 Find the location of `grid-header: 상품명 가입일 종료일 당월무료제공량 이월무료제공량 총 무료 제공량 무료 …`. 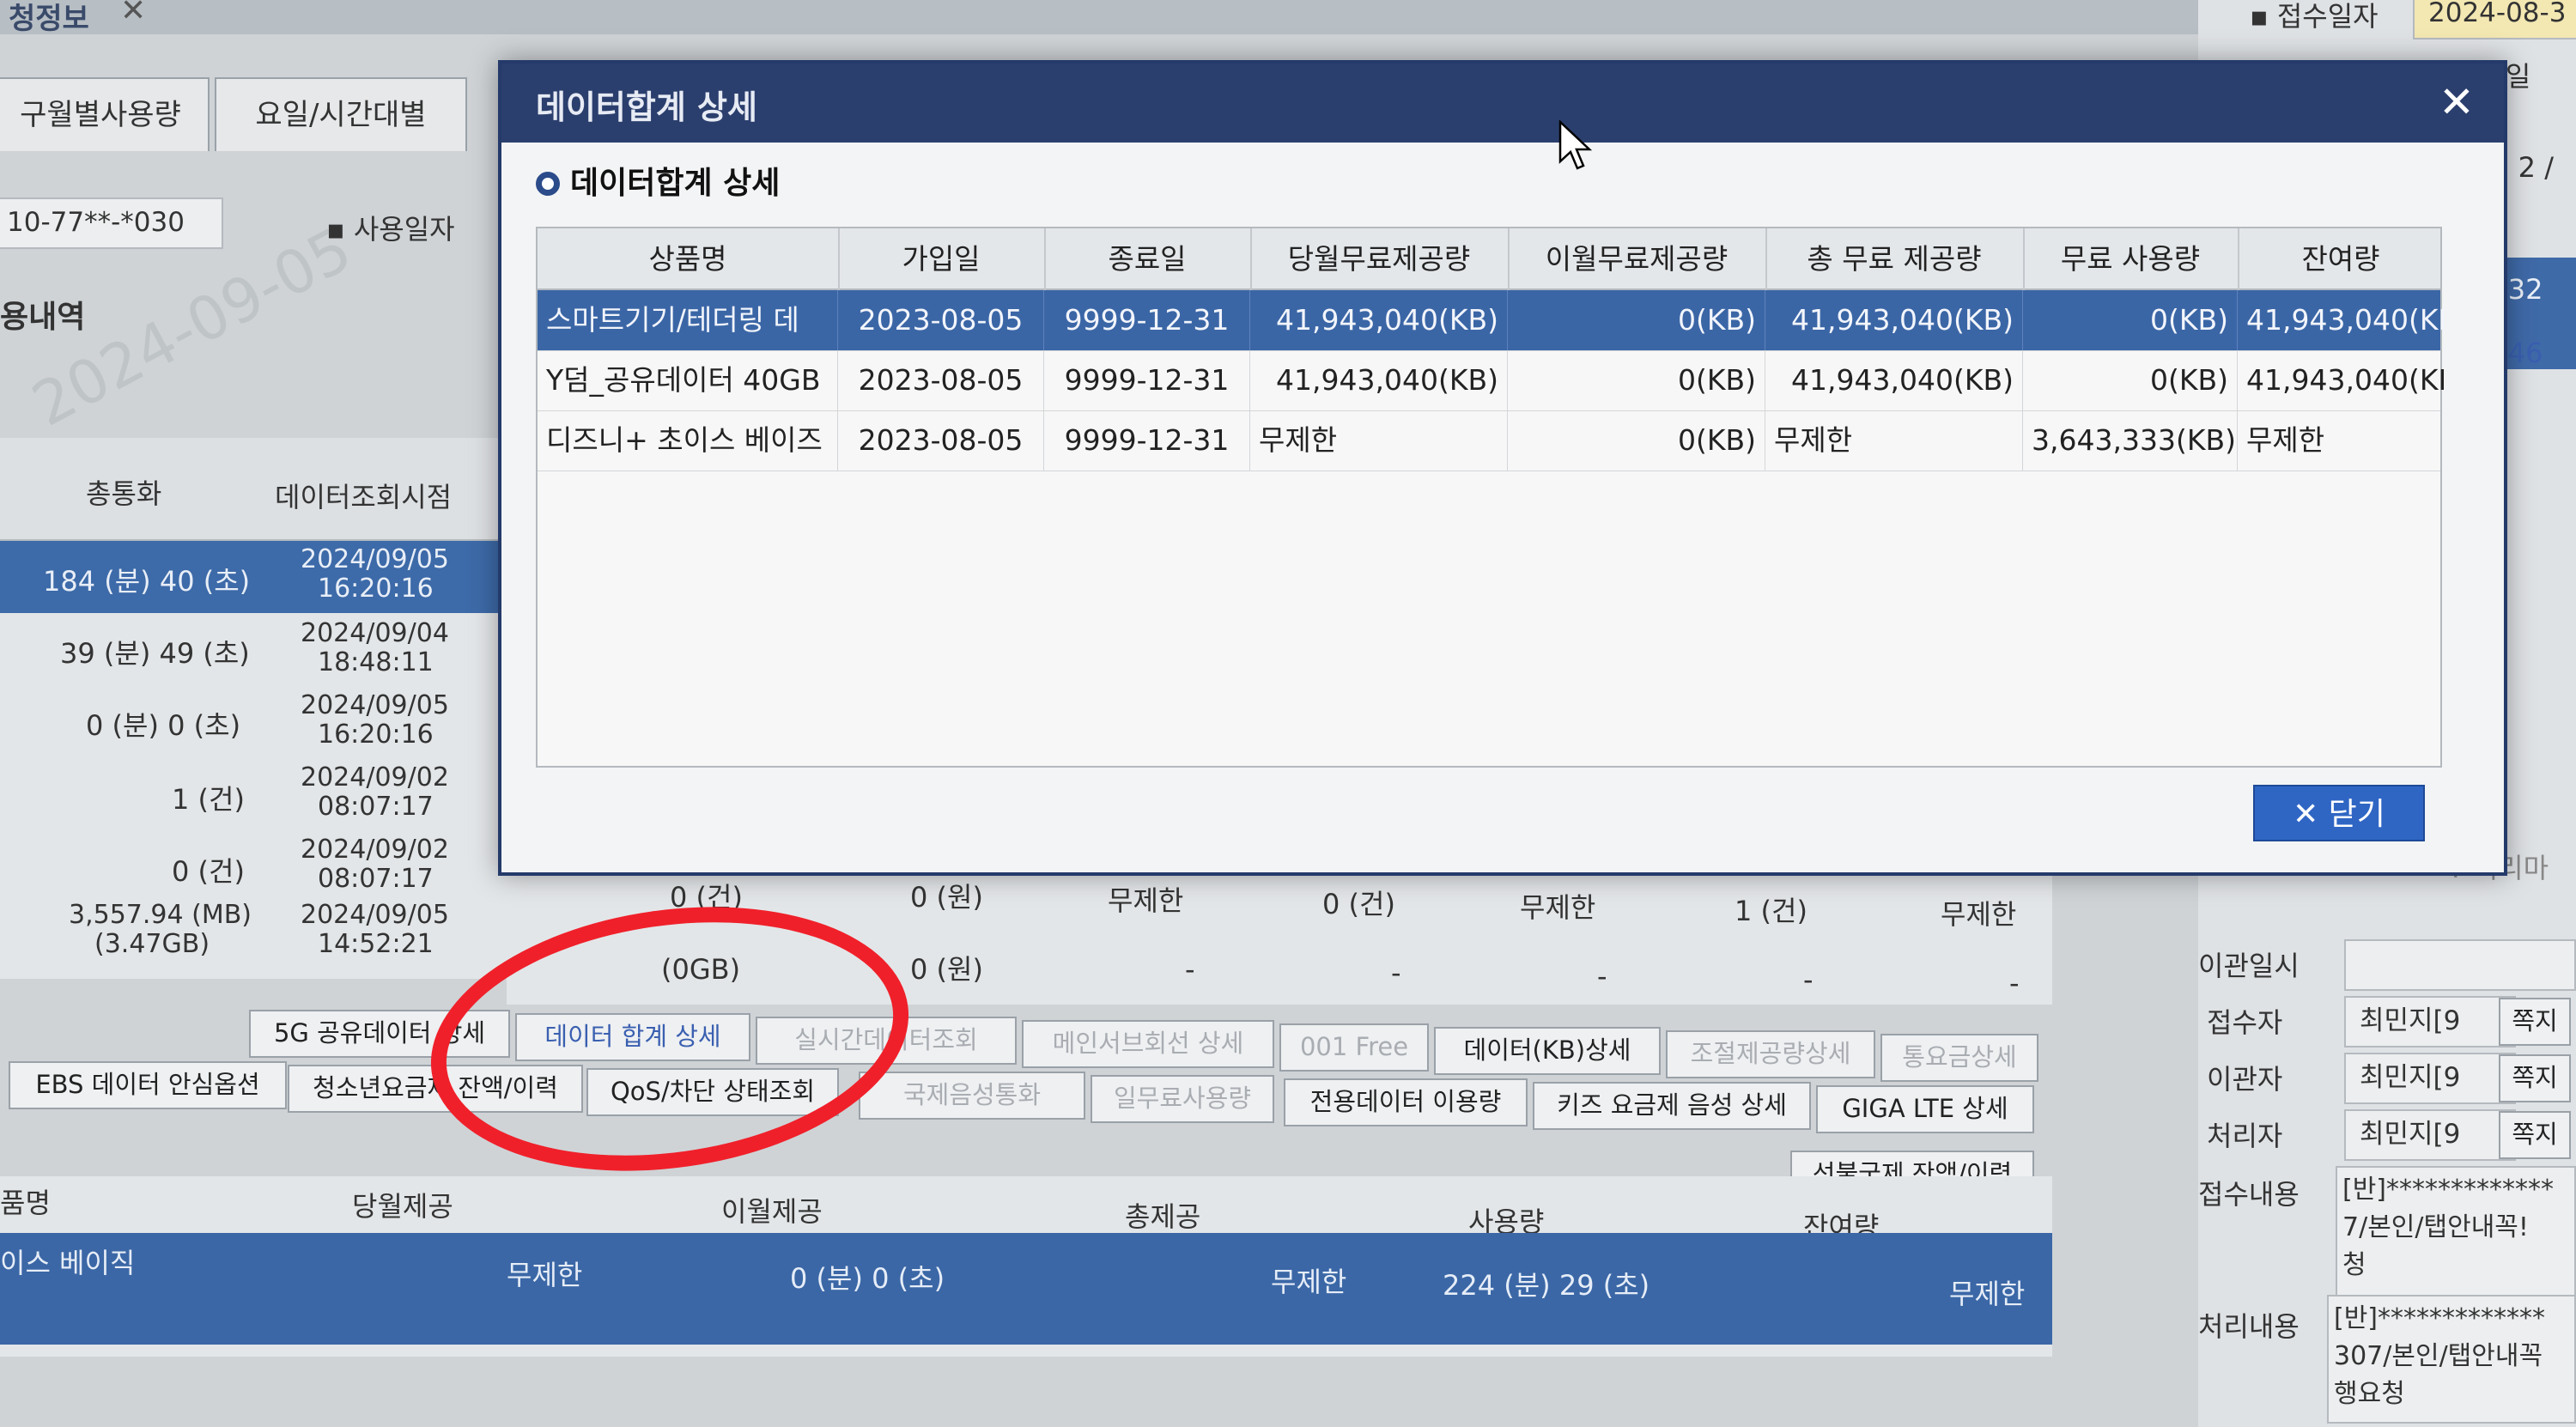

grid-header: 상품명 가입일 종료일 당월무료제공량 이월무료제공량 총 무료 제공량 무료 … is located at coordinates (1489, 259).